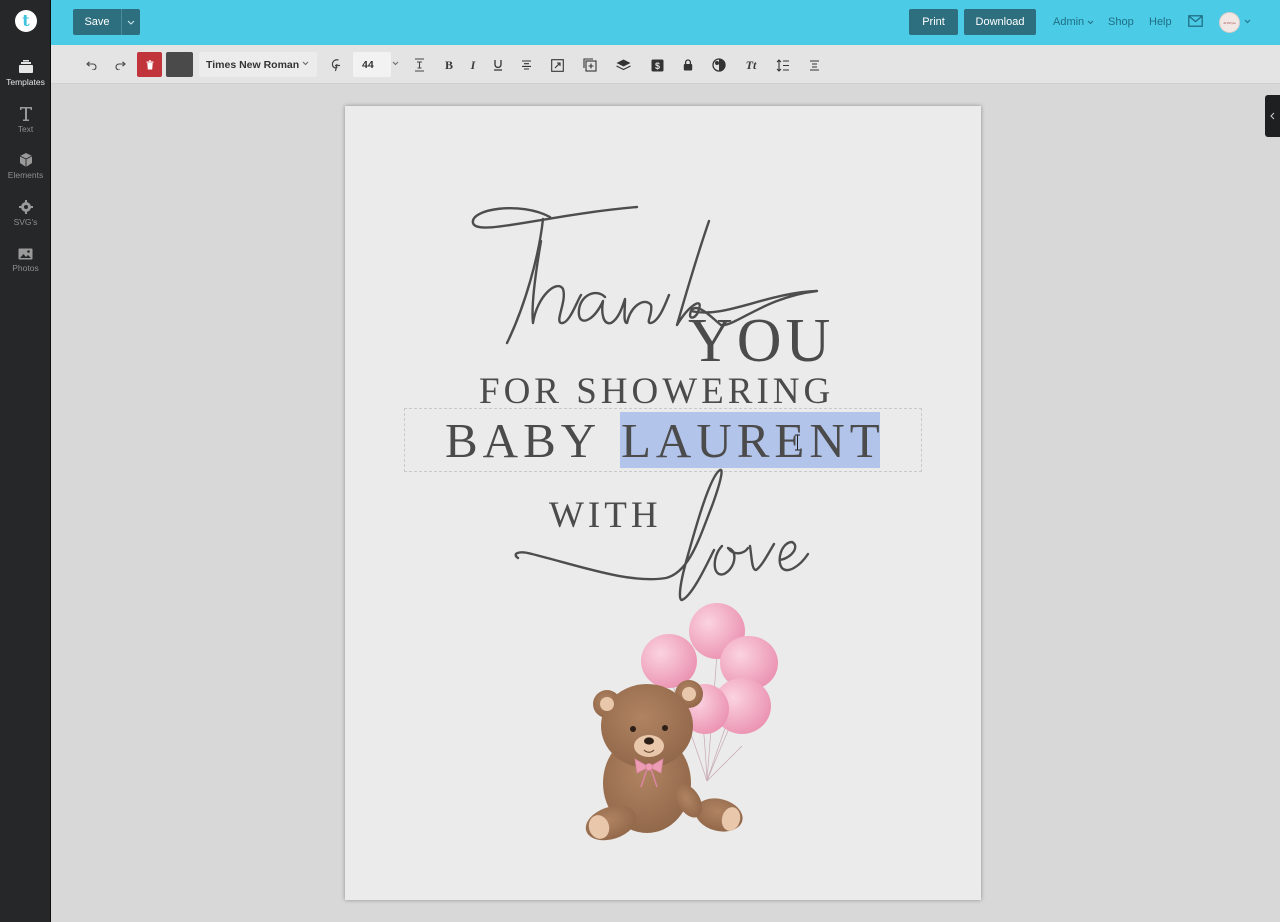  I want to click on layers-button, so click(623, 65).